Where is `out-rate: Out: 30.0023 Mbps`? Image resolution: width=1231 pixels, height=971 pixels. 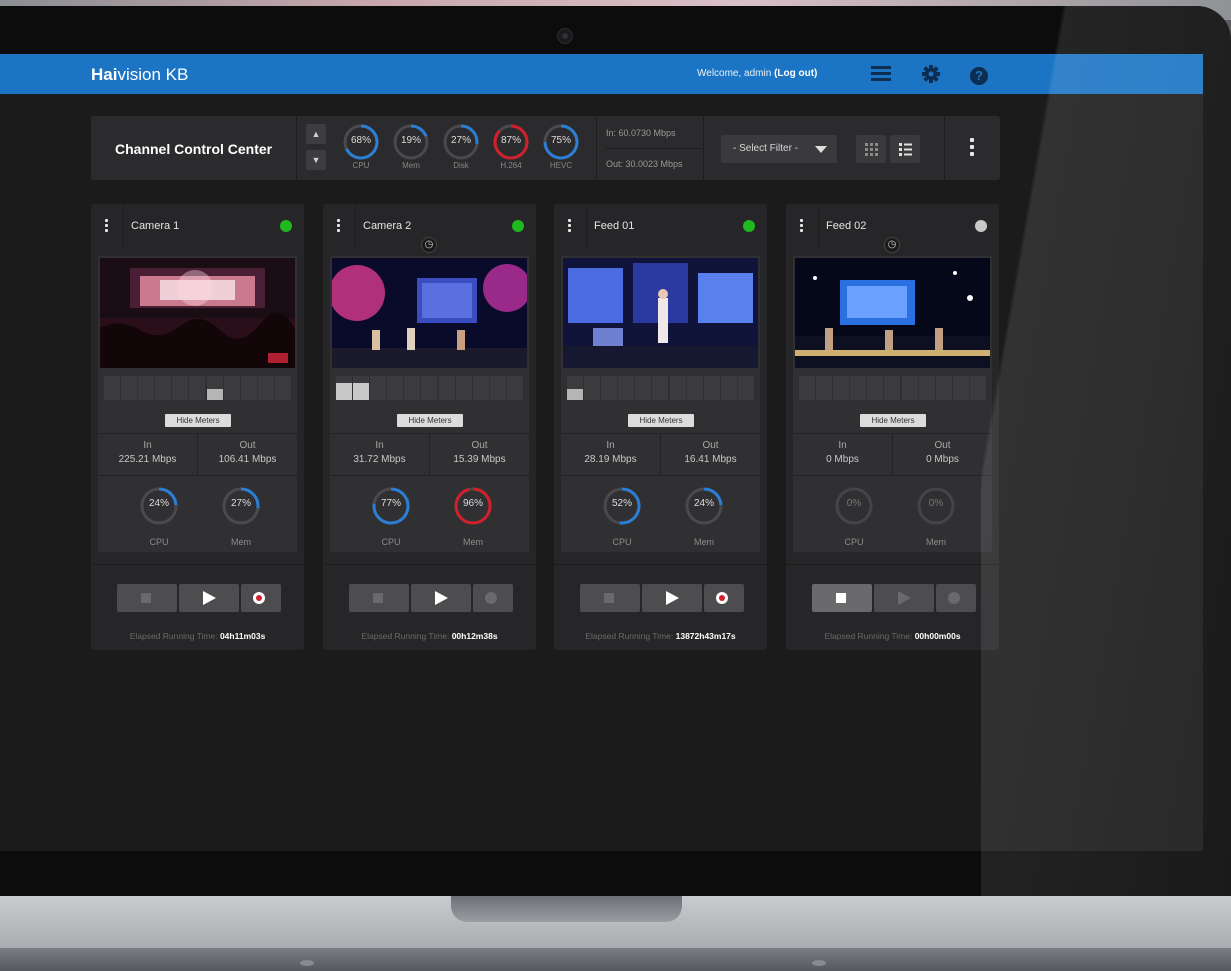 out-rate: Out: 30.0023 Mbps is located at coordinates (644, 164).